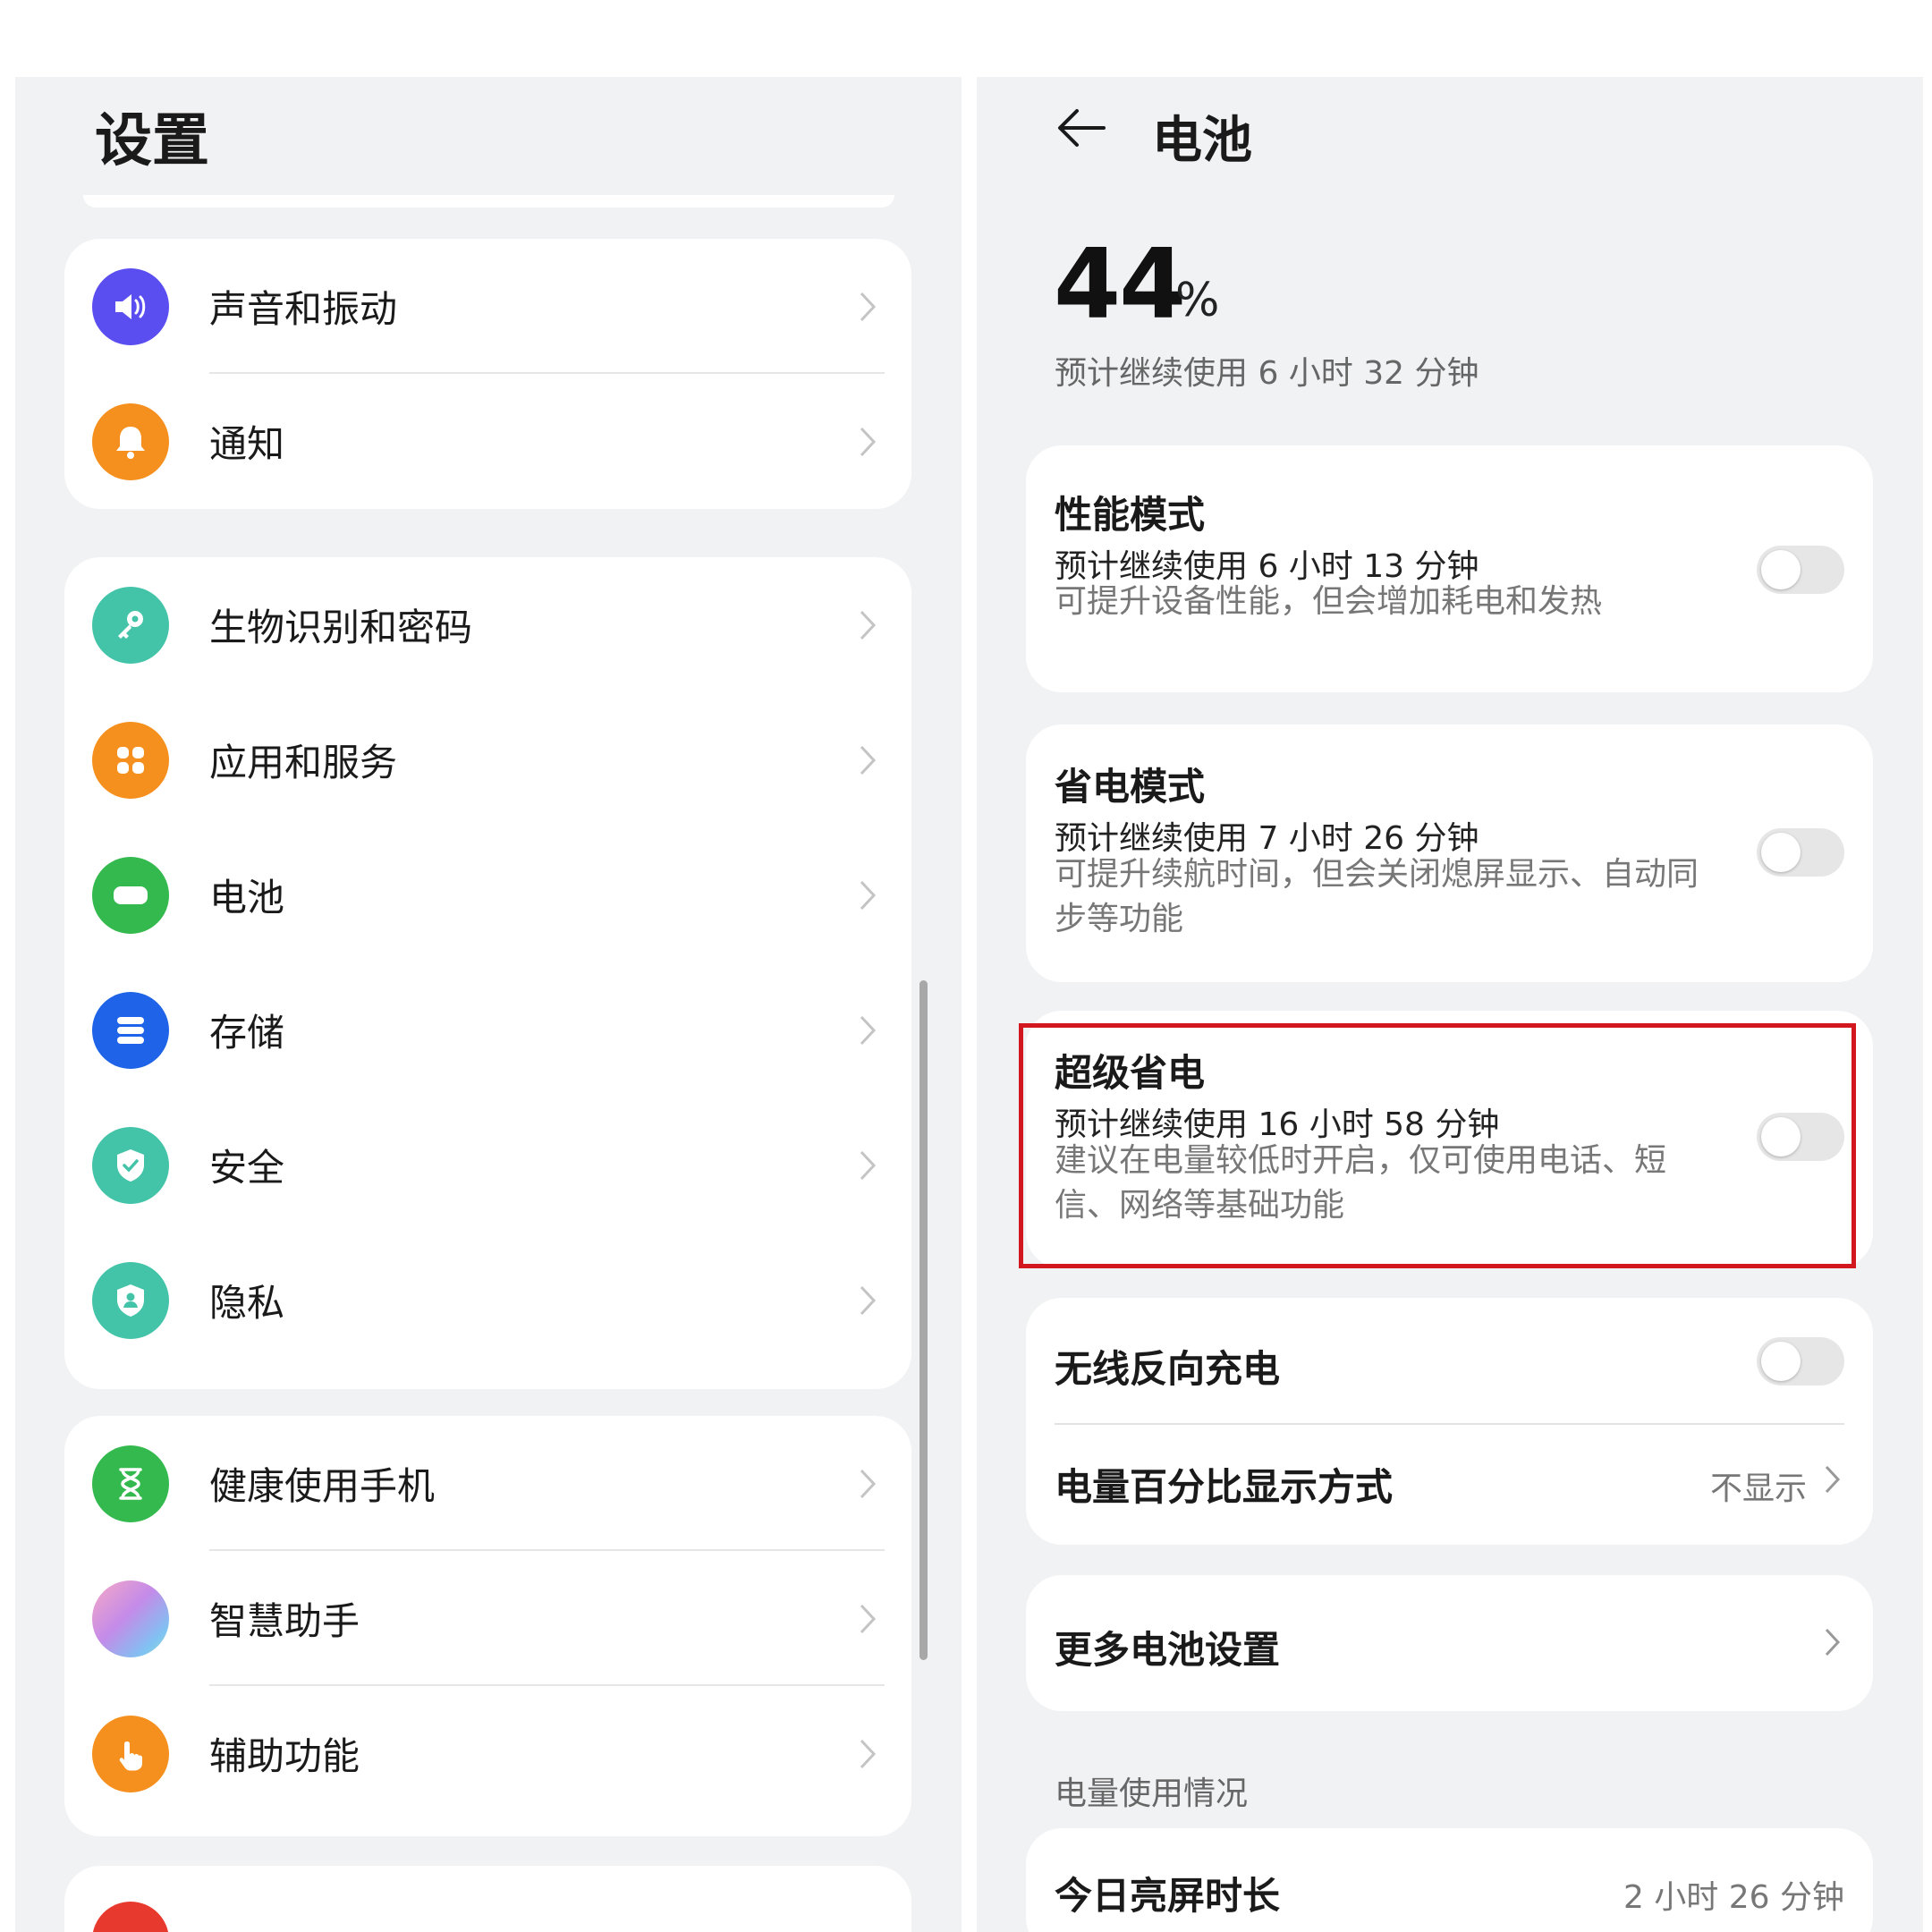  I want to click on settings-item-label: 声音和振动, so click(303, 309).